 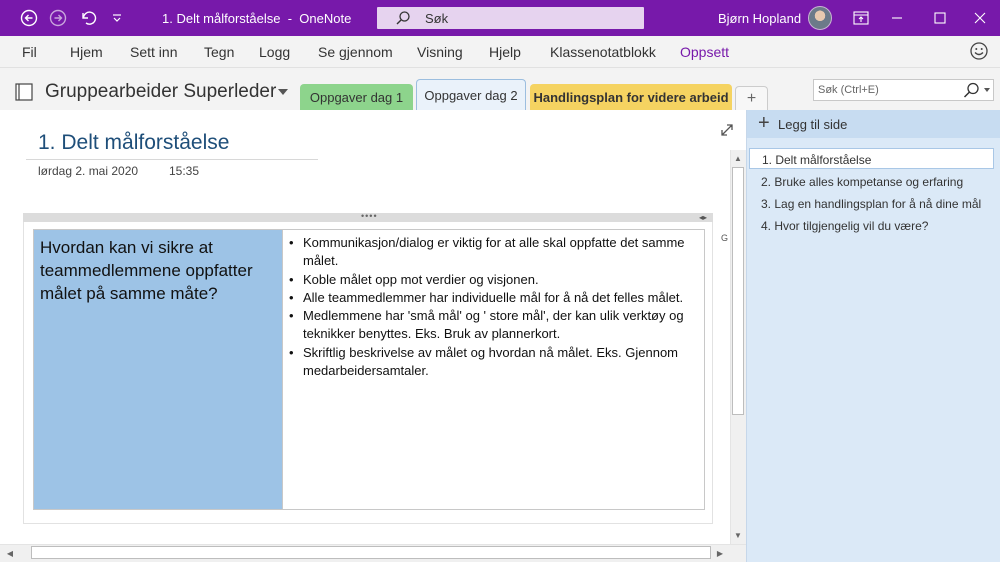 What do you see at coordinates (86, 52) in the screenshot?
I see `menu-home: Hjem` at bounding box center [86, 52].